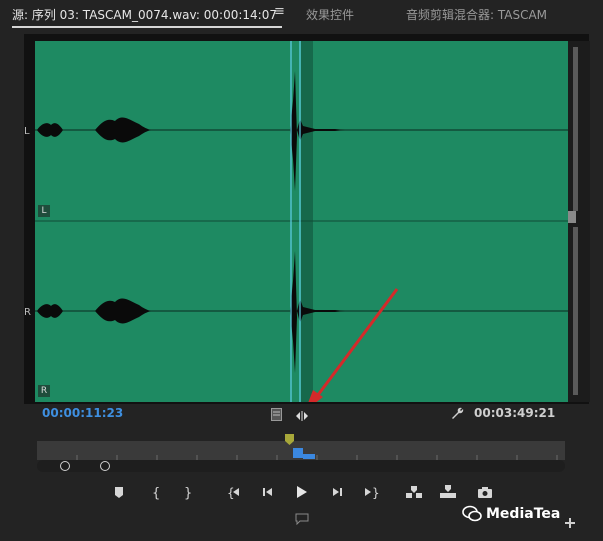 This screenshot has height=541, width=603. What do you see at coordinates (289, 439) in the screenshot?
I see `playhead-marker` at bounding box center [289, 439].